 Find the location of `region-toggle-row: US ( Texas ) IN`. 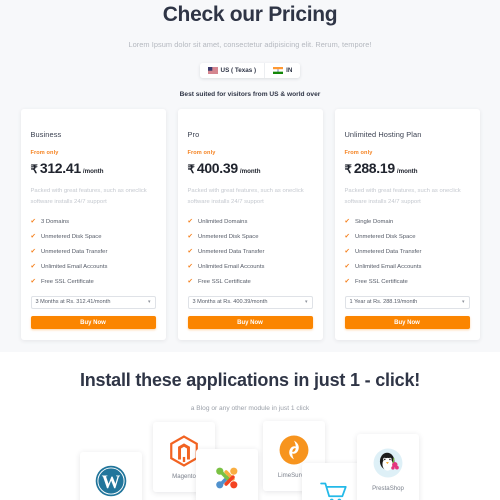

region-toggle-row: US ( Texas ) IN is located at coordinates (250, 70).